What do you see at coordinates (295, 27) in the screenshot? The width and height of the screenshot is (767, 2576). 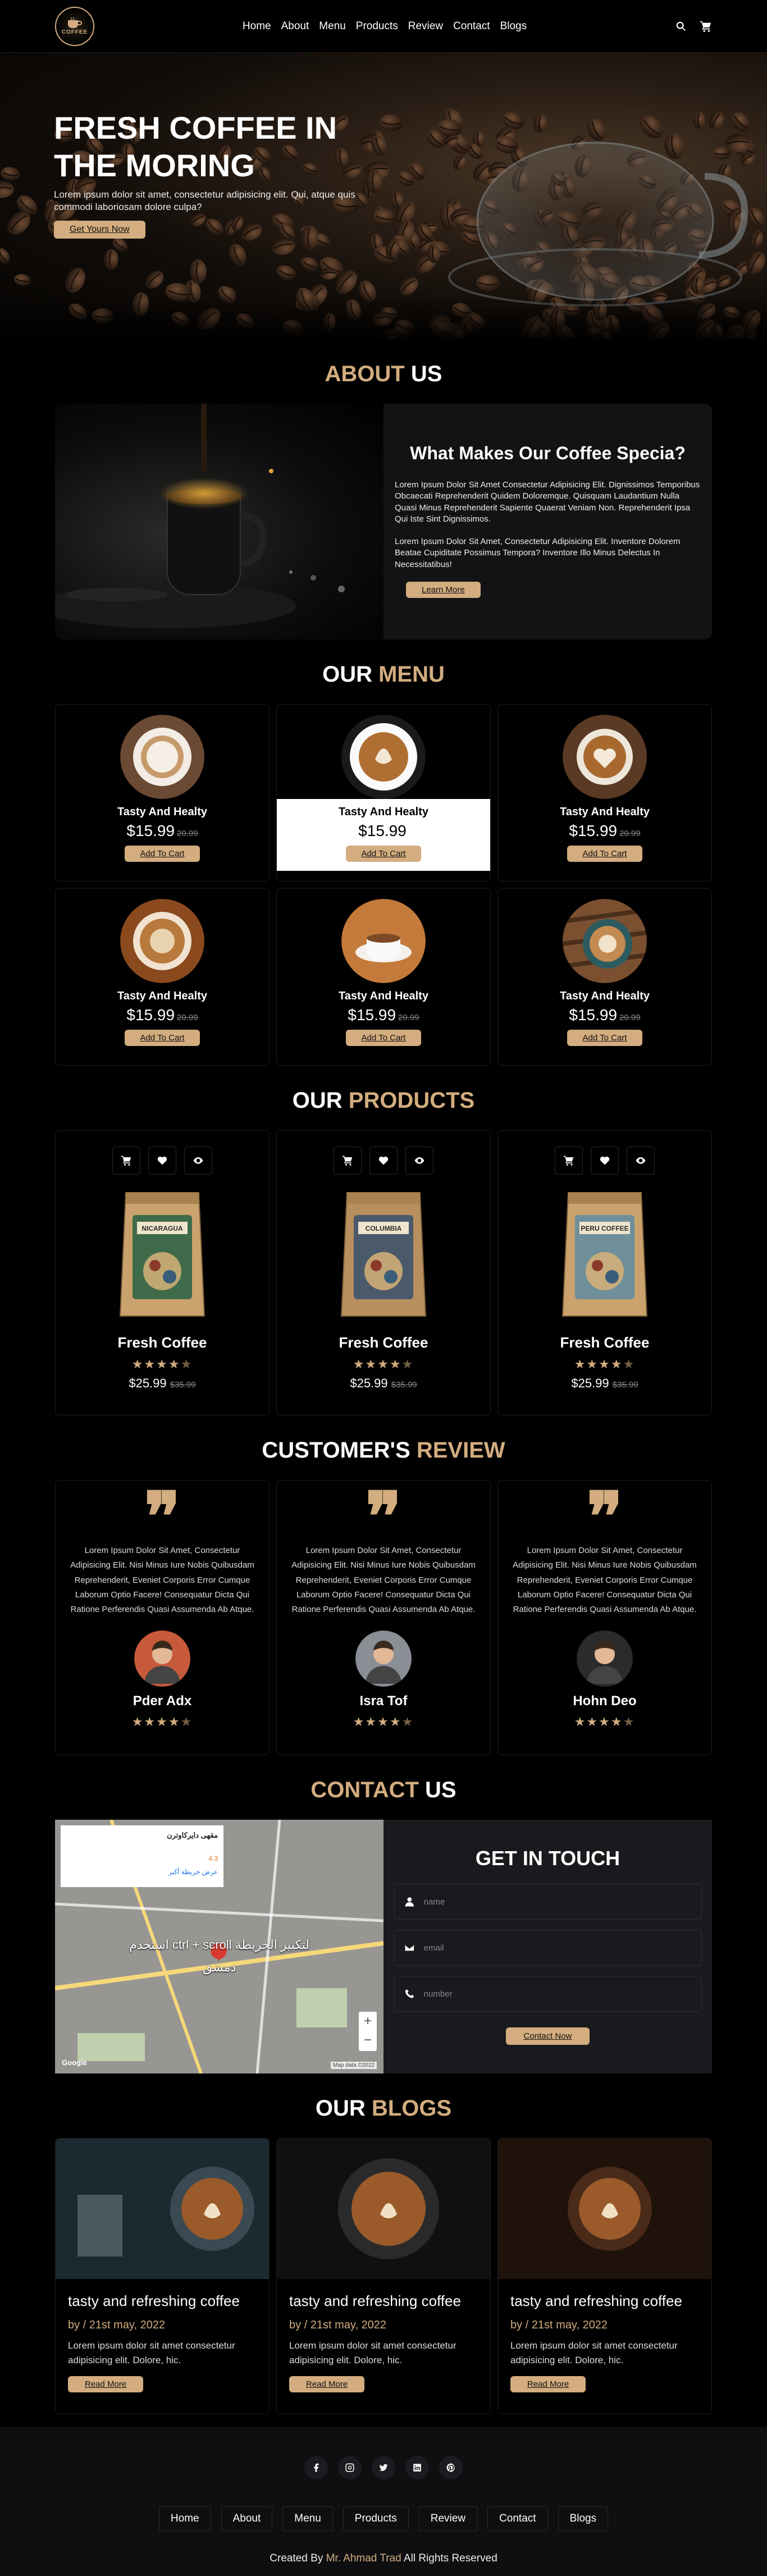 I see `nav-about: About` at bounding box center [295, 27].